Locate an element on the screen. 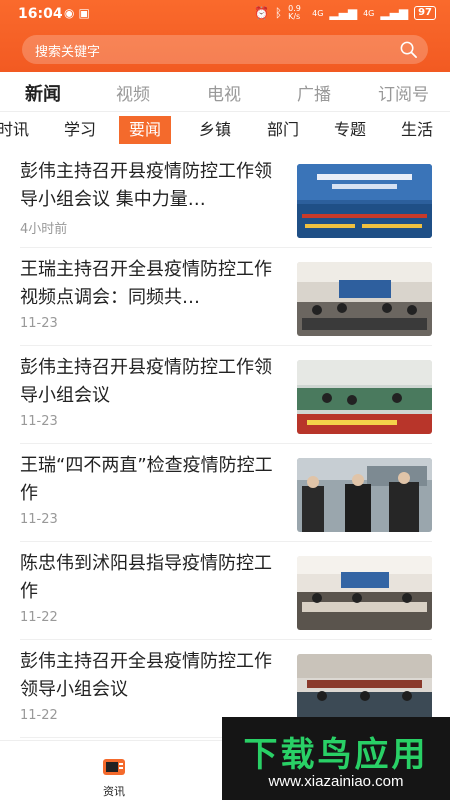  subtab-topics: 专题 is located at coordinates (350, 130).